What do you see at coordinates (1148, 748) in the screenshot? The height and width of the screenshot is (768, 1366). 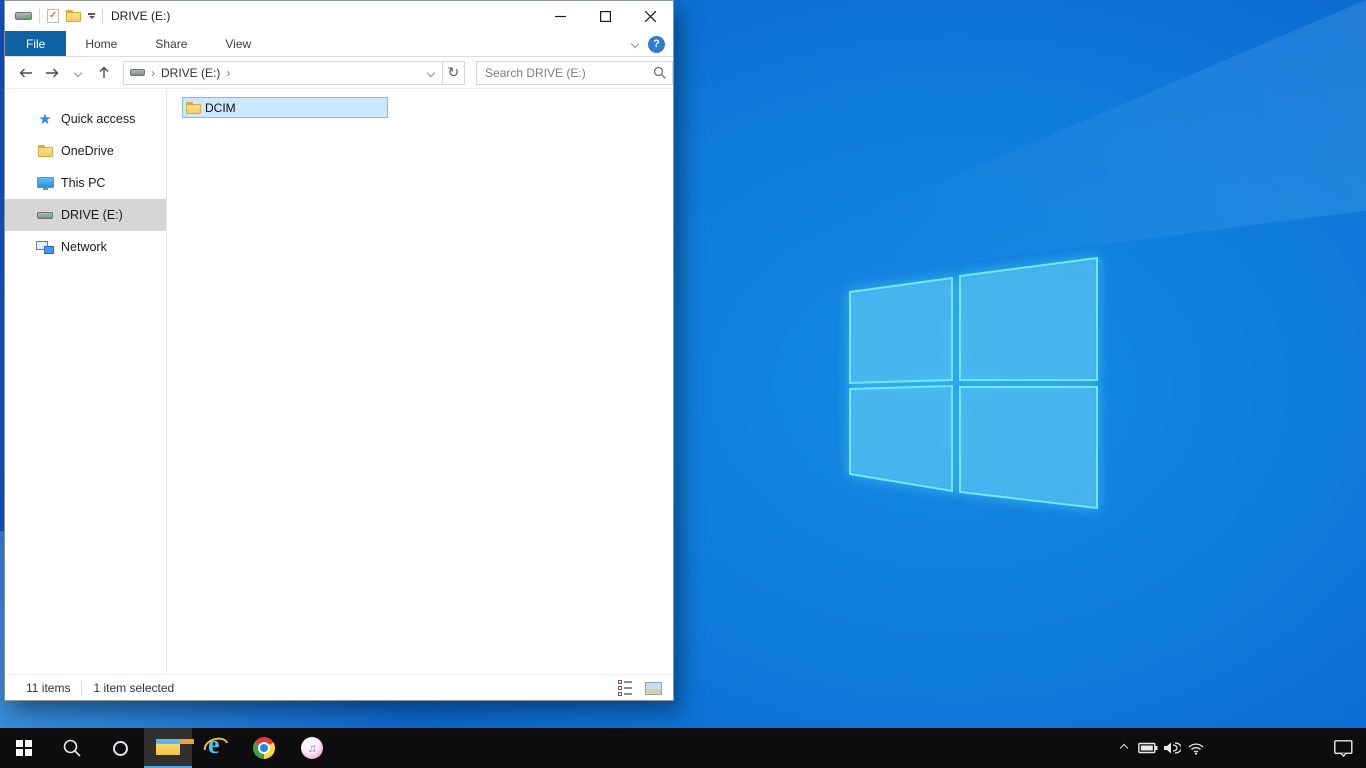 I see `battery-icon` at bounding box center [1148, 748].